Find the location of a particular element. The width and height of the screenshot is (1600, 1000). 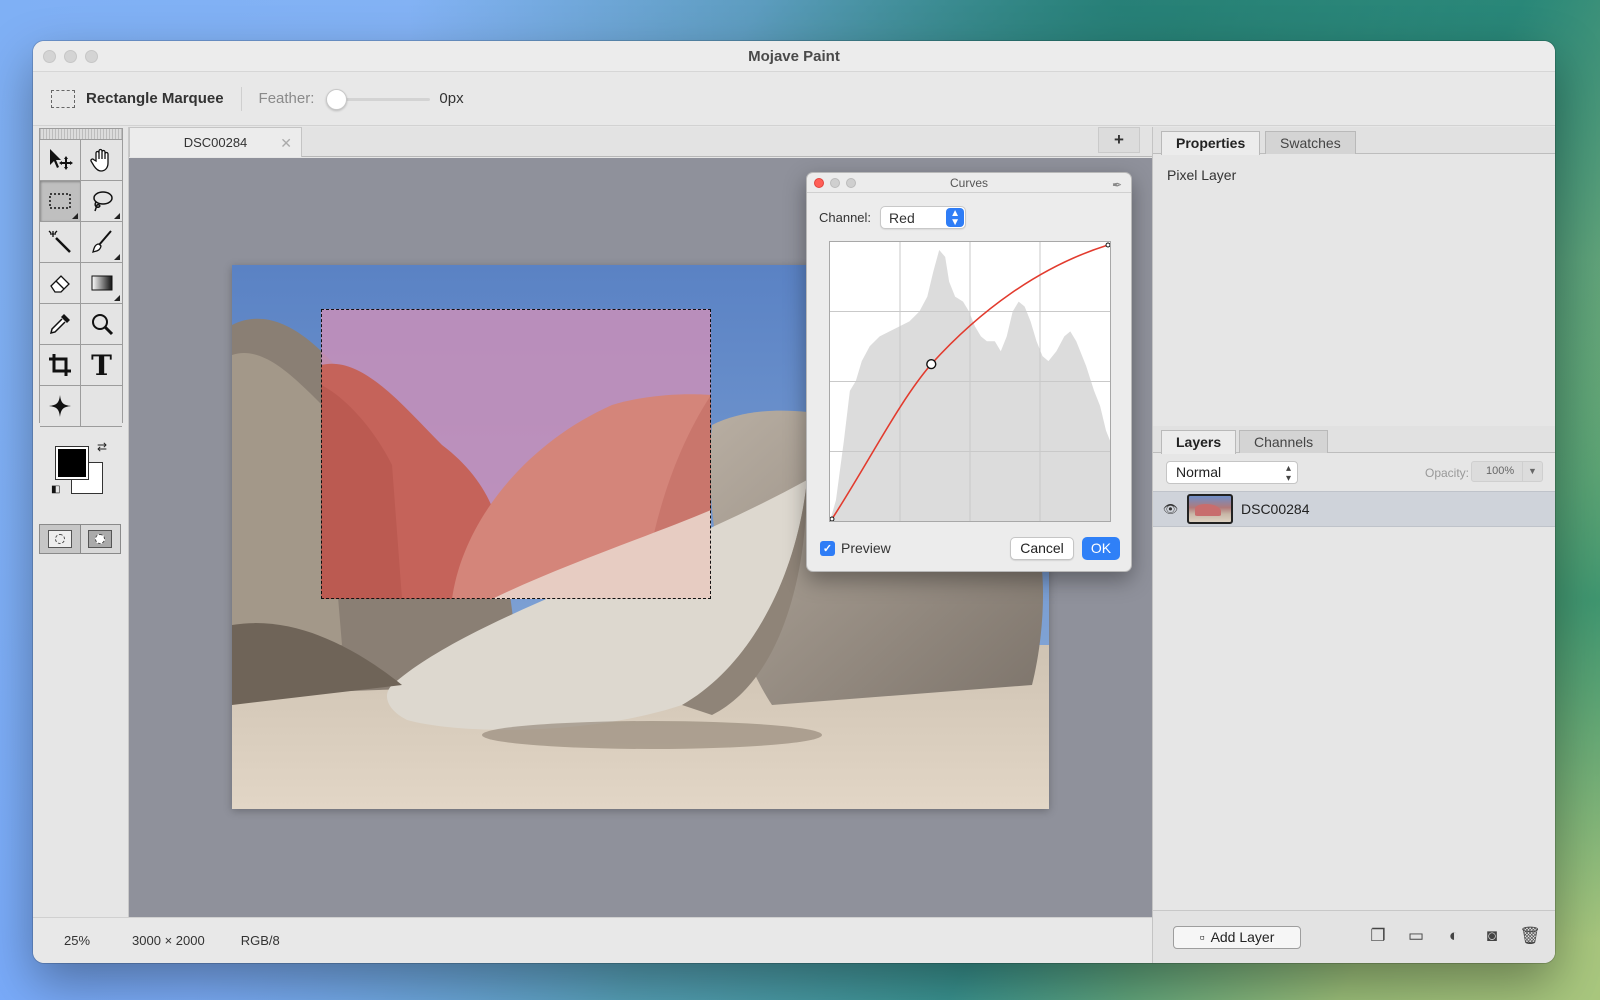

duplicate-layer-icon: ❐ is located at coordinates (1378, 936).